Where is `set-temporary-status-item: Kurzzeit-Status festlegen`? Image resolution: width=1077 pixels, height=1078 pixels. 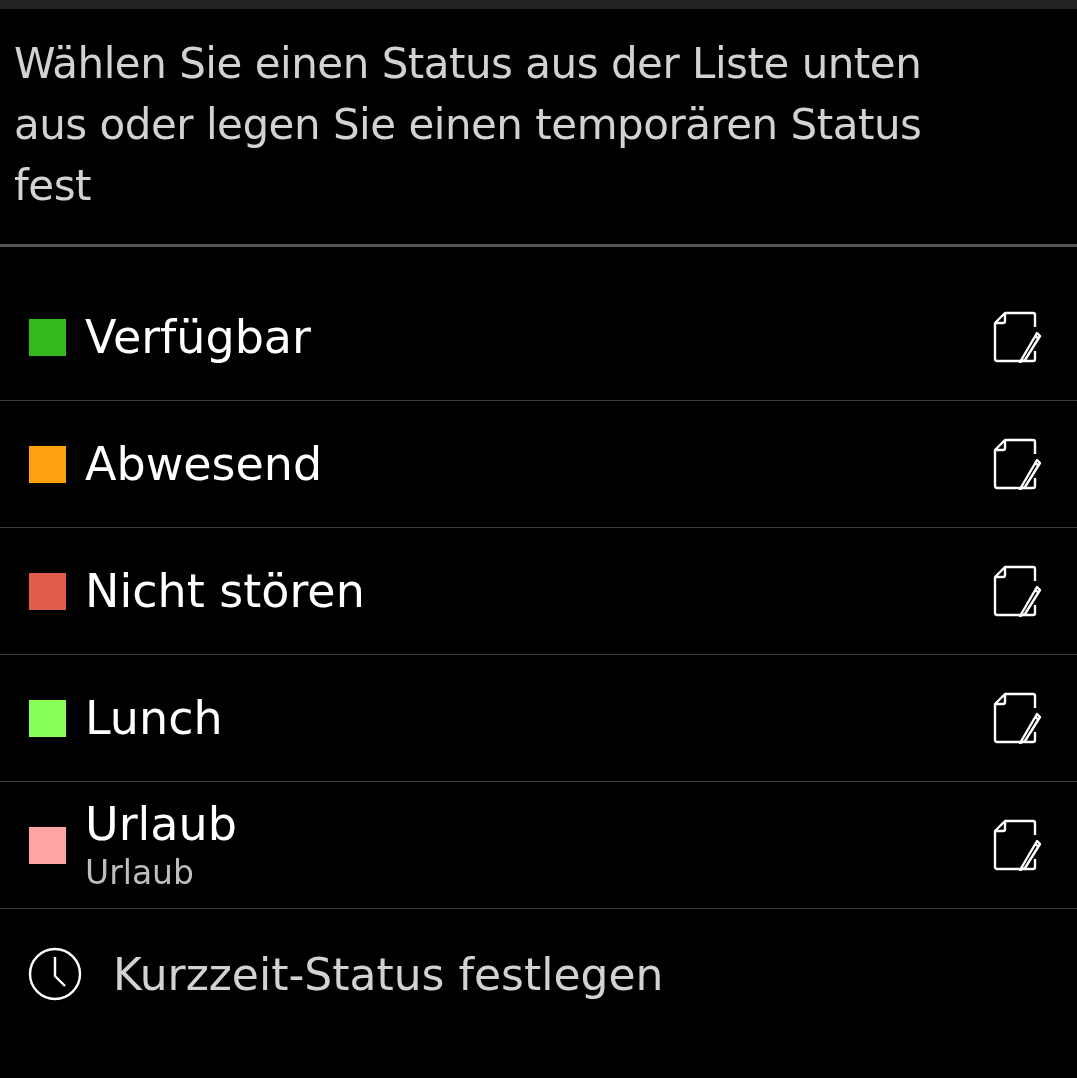 set-temporary-status-item: Kurzzeit-Status festlegen is located at coordinates (538, 974).